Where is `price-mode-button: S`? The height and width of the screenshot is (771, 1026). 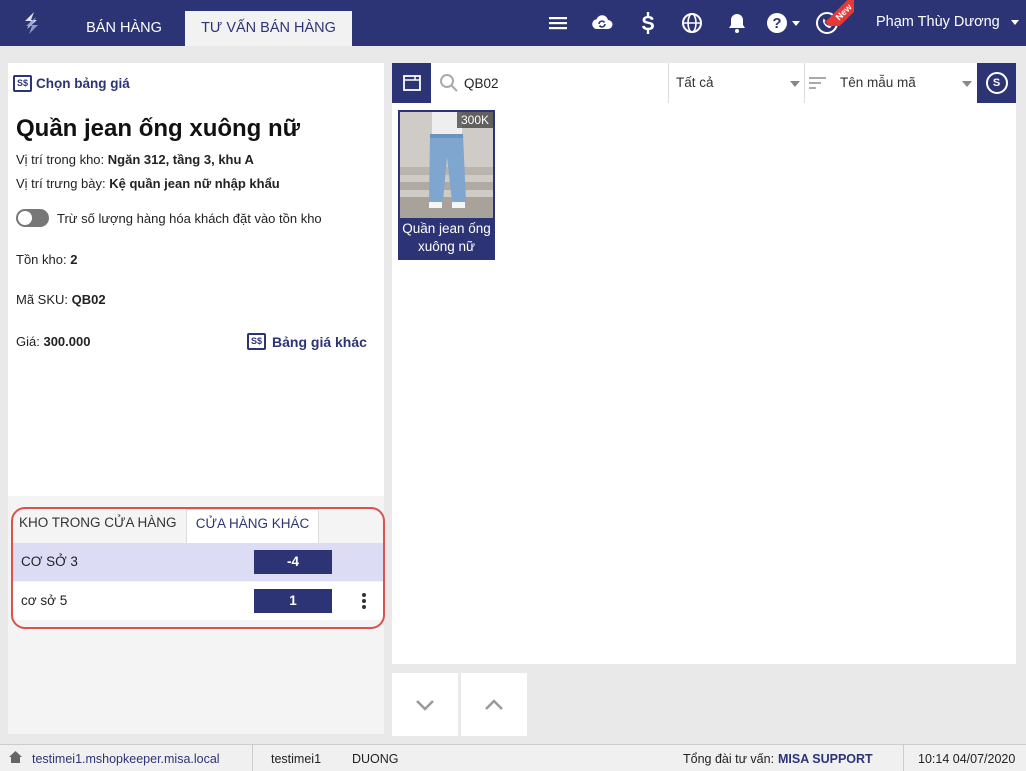 price-mode-button: S is located at coordinates (996, 83).